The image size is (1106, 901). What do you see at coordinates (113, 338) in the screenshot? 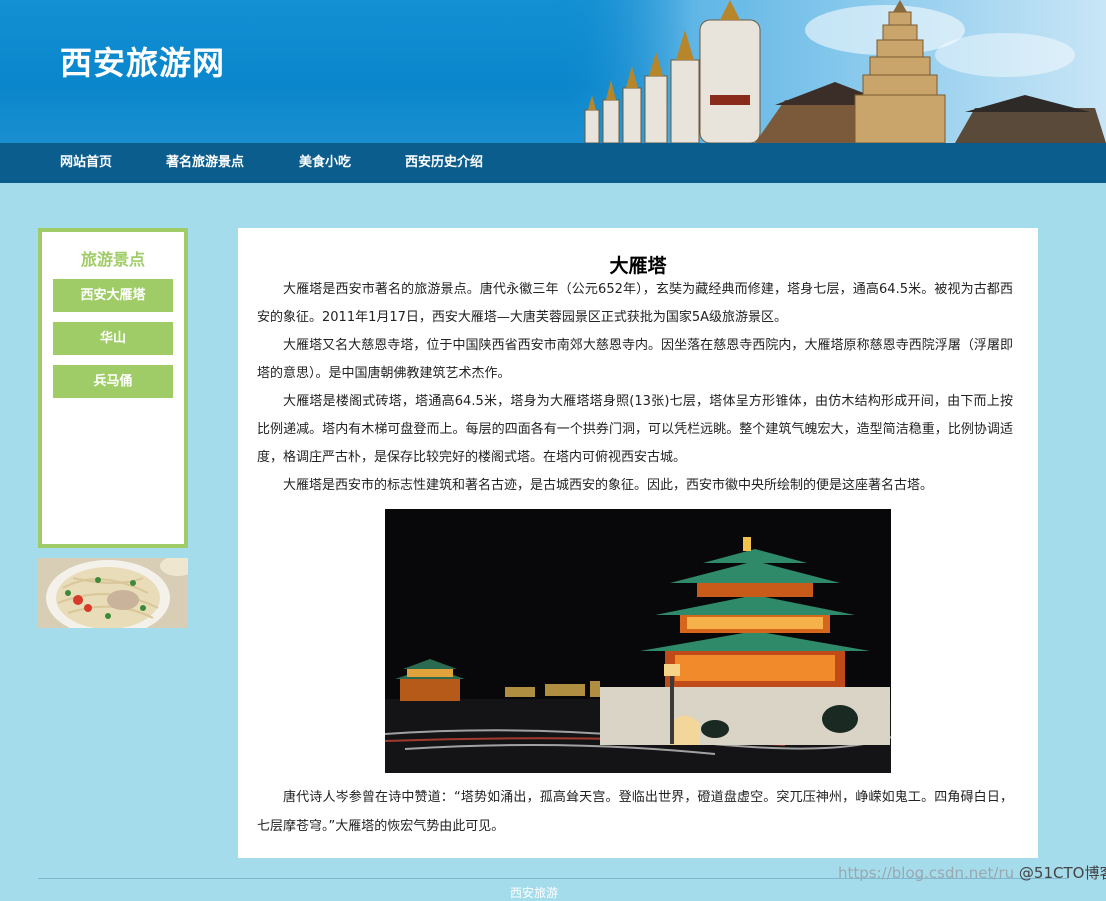
I see `sidebar-link-huashan: 华山` at bounding box center [113, 338].